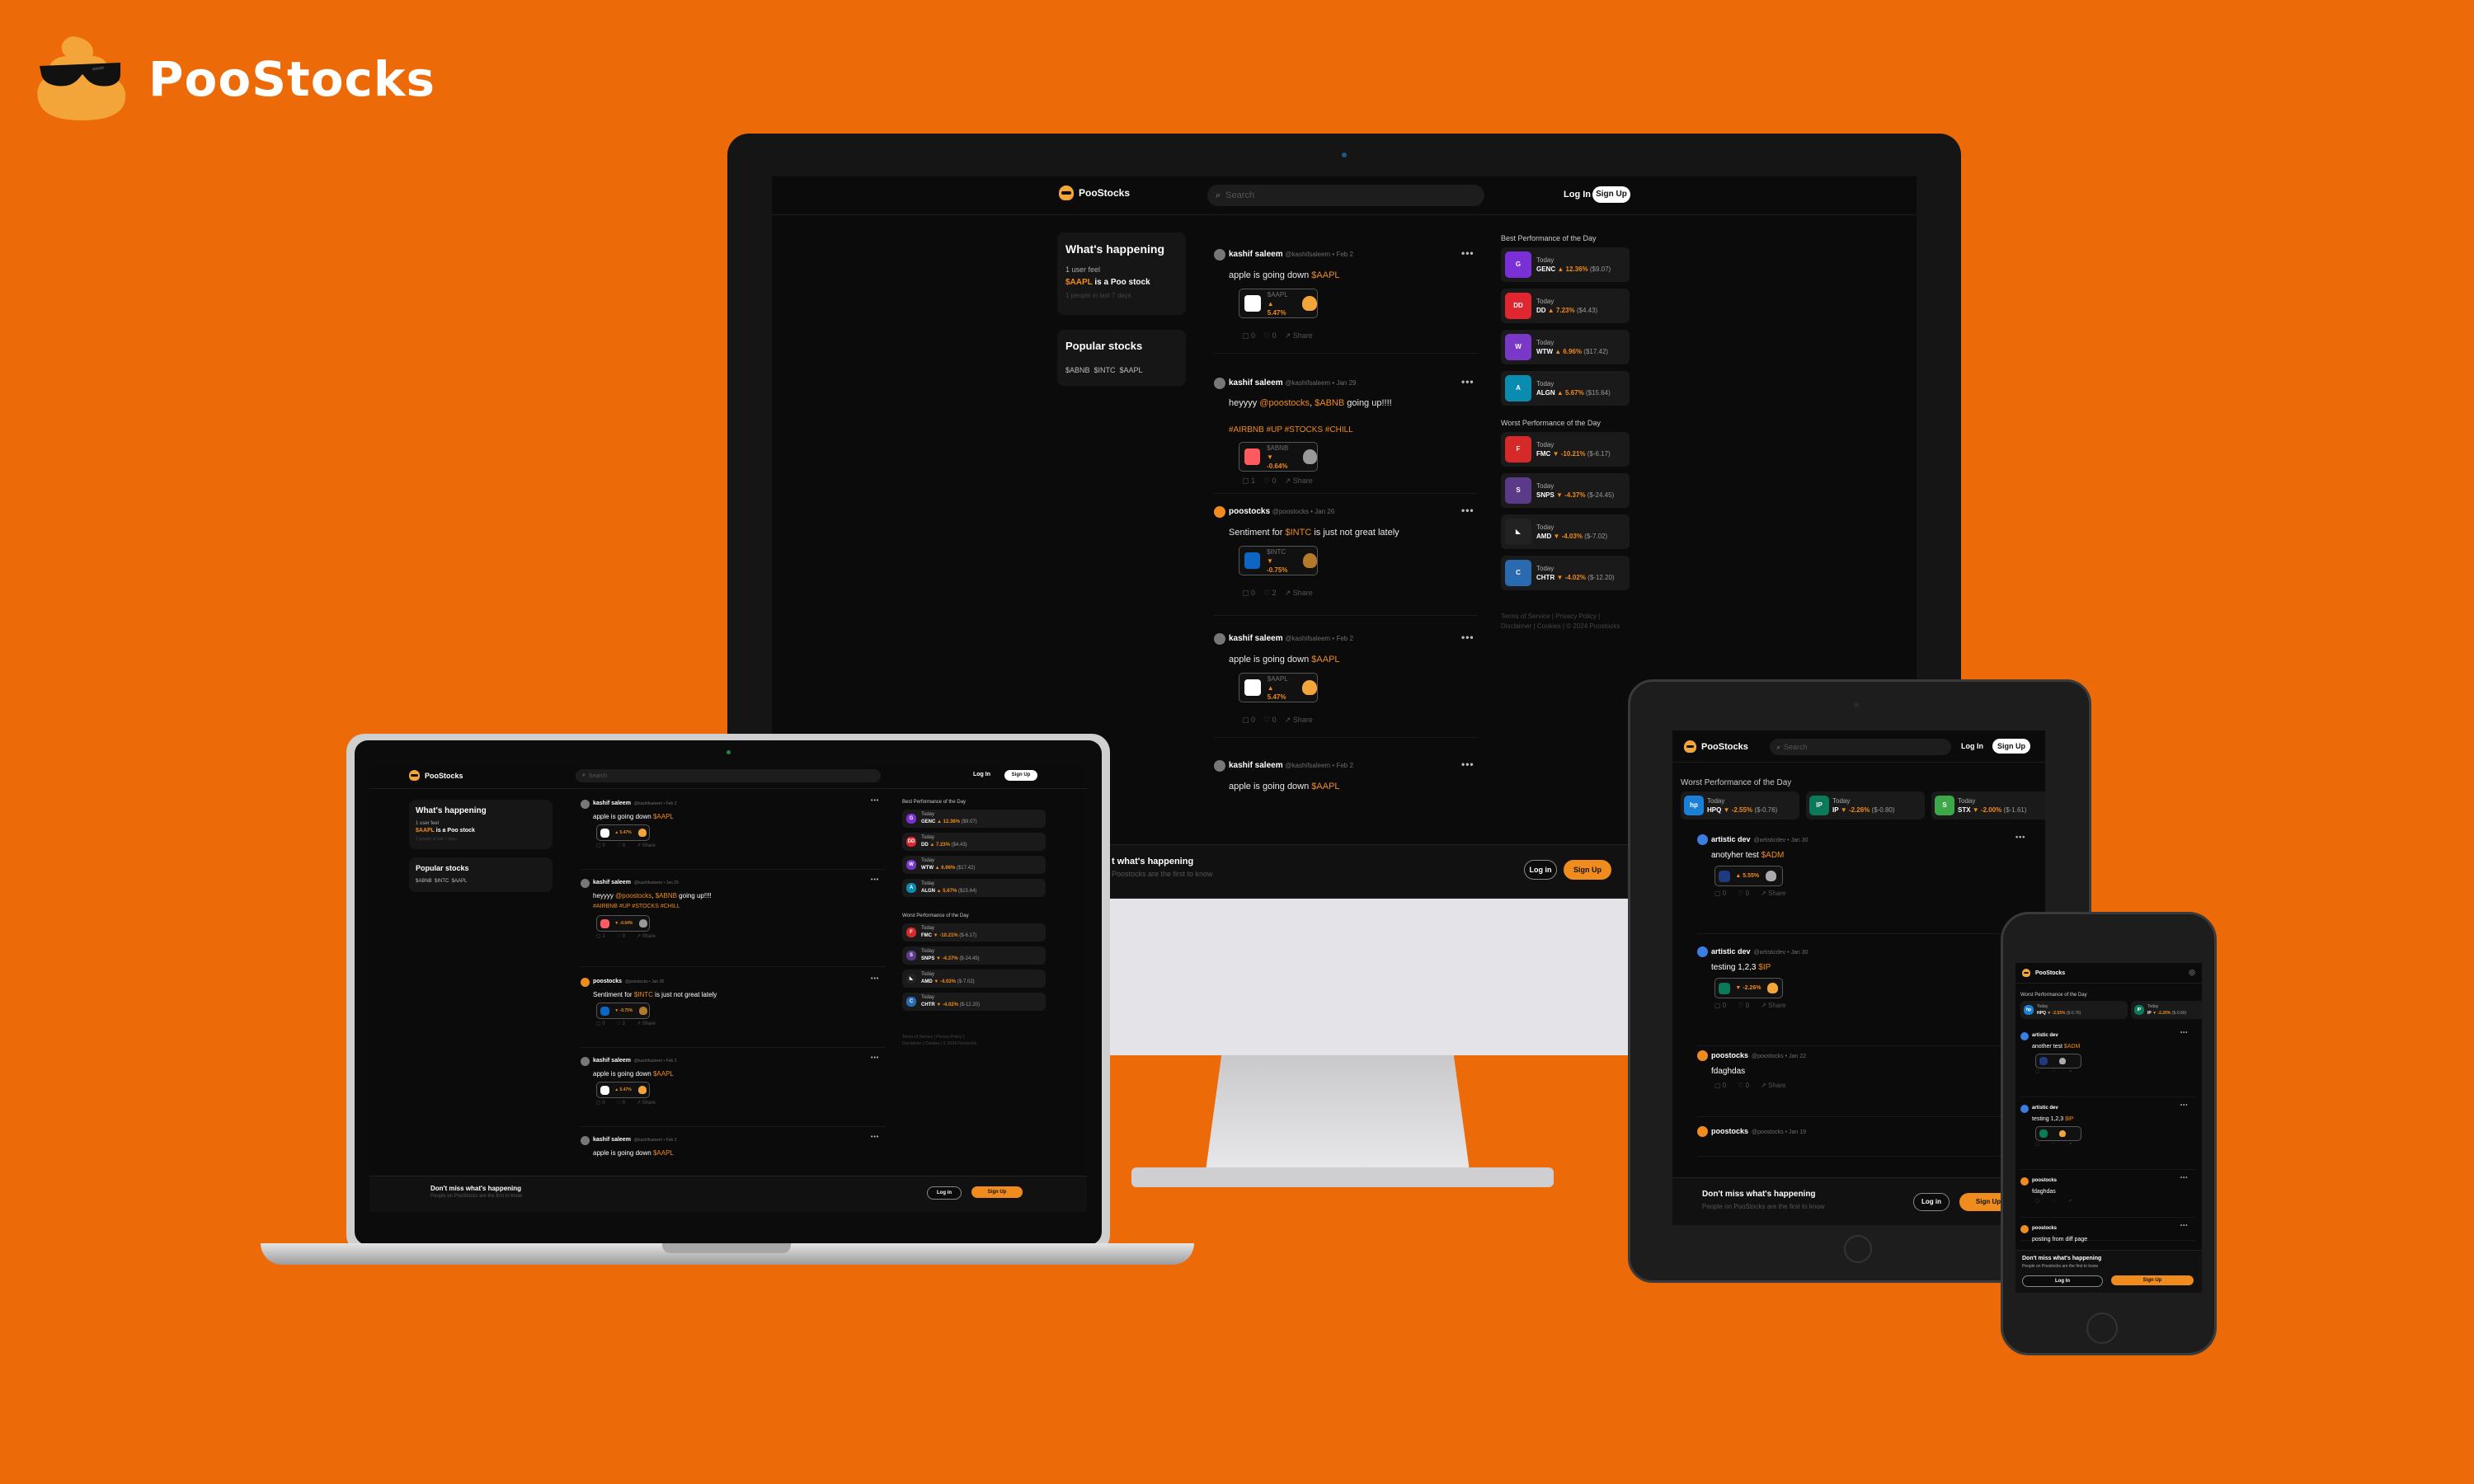  I want to click on post-username: artistic dev, so click(2045, 1035).